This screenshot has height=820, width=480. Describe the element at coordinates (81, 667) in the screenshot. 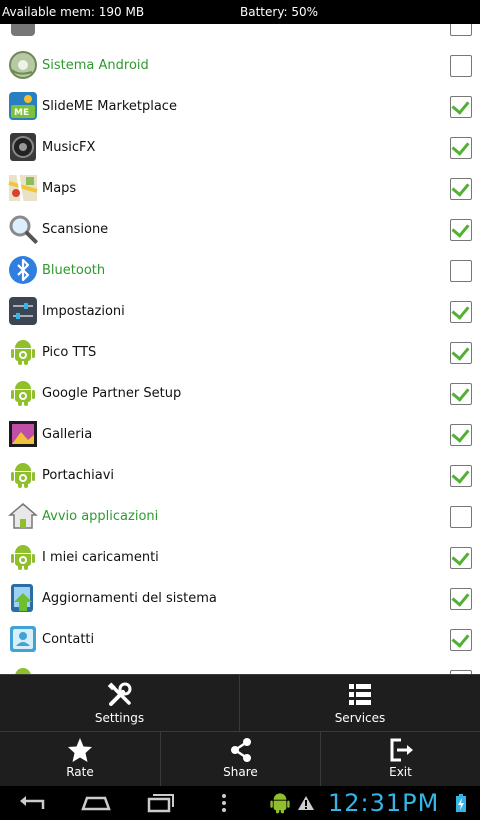

I see `app-name: Atci_service` at that location.